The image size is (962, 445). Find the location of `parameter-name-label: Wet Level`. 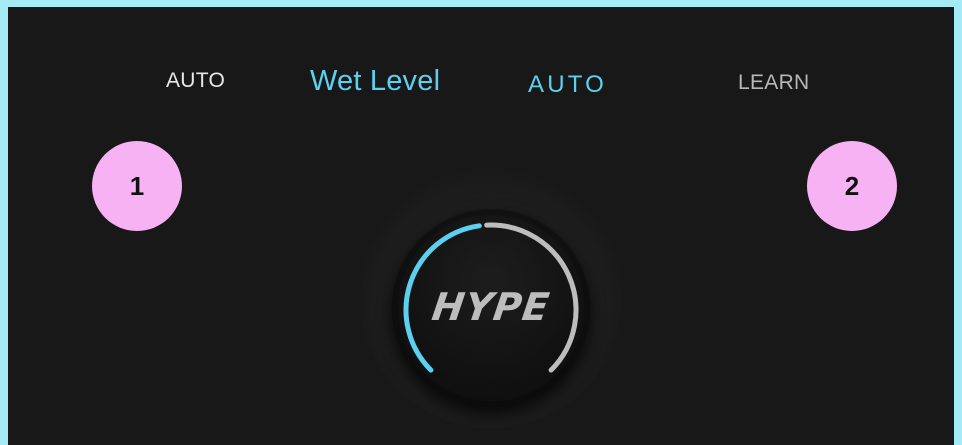

parameter-name-label: Wet Level is located at coordinates (375, 81).